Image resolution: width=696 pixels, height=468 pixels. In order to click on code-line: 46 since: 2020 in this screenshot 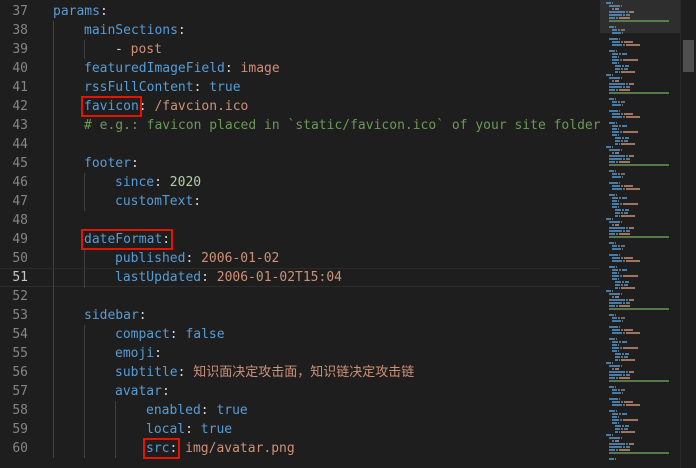, I will do `click(300, 182)`.